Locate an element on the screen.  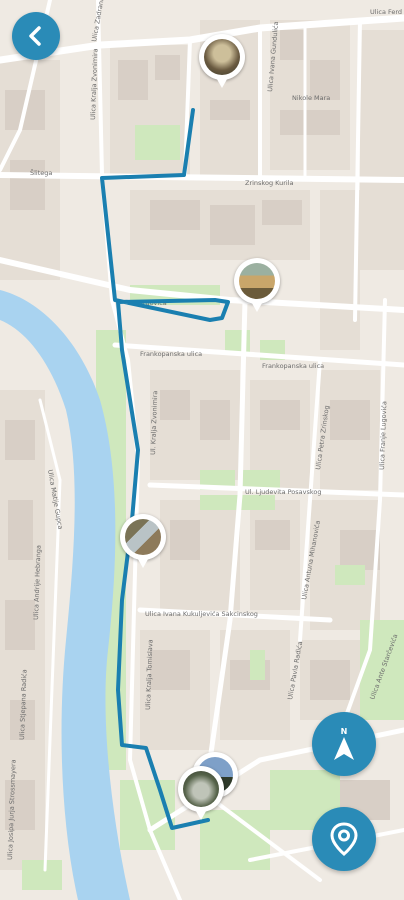
locate-button is located at coordinates (344, 839).